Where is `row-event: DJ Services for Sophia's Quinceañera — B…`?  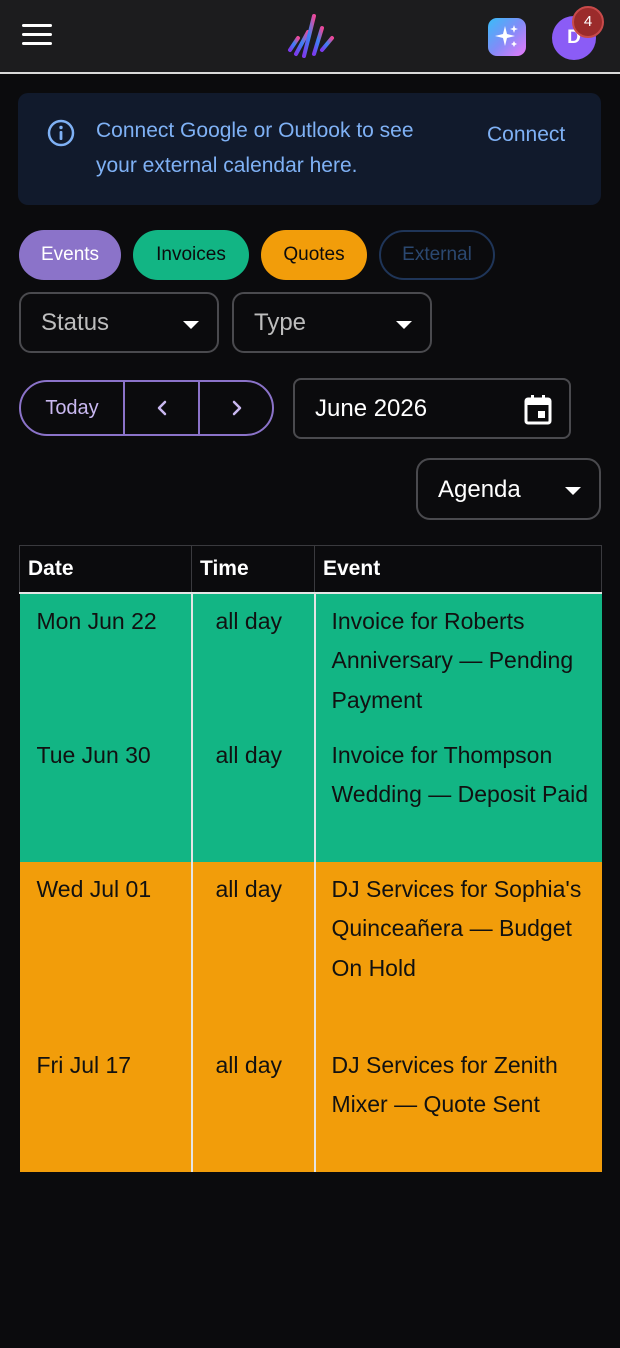
row-event: DJ Services for Sophia's Quinceañera — B… is located at coordinates (457, 949).